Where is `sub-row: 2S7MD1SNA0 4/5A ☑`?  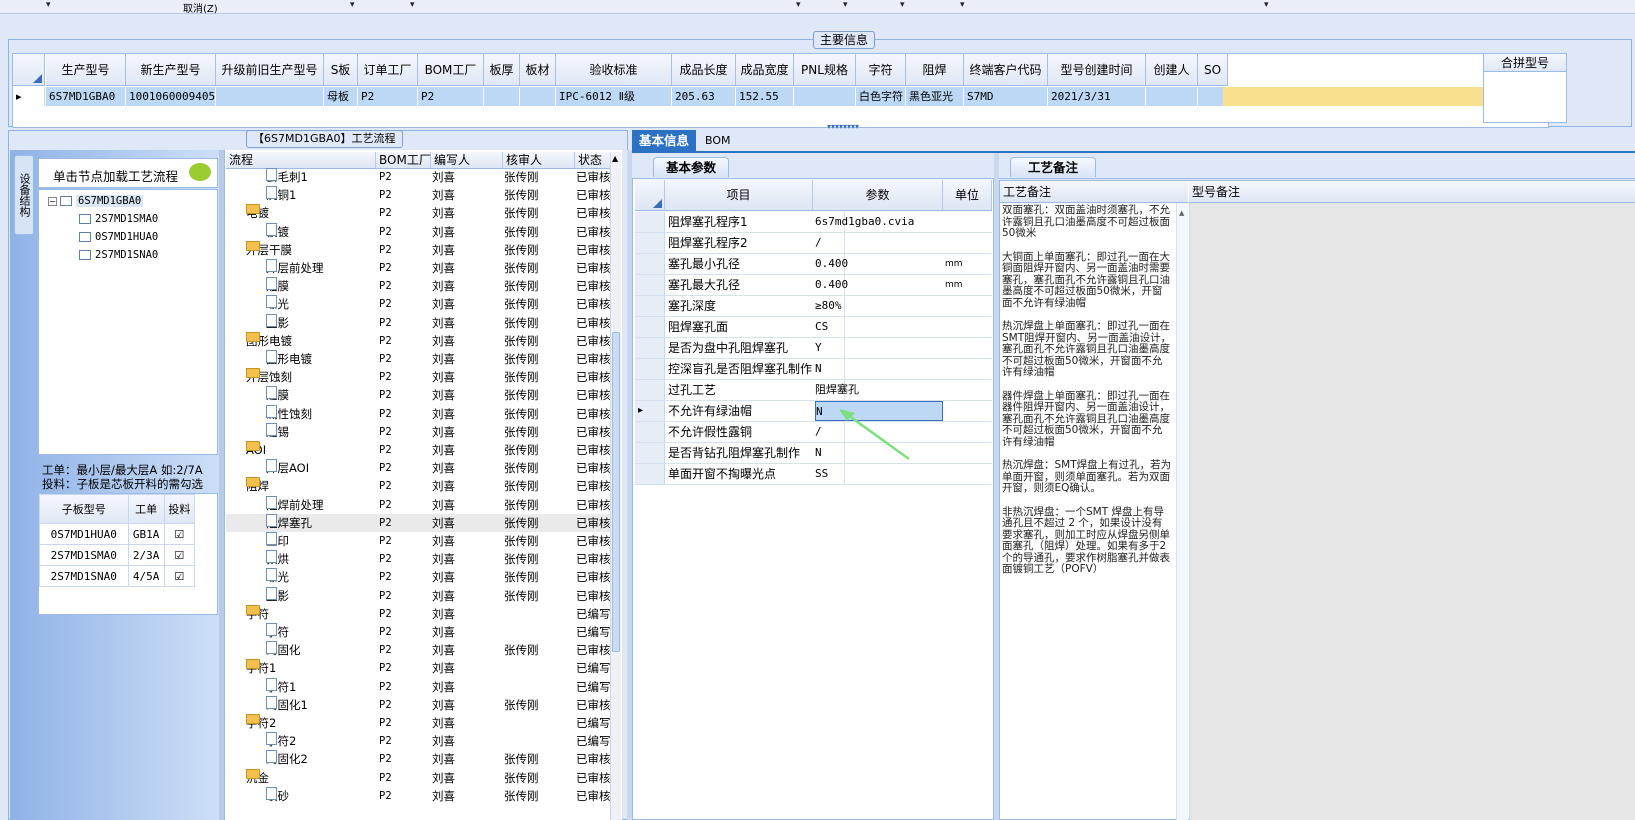
sub-row: 2S7MD1SNA0 4/5A ☑ is located at coordinates (117, 576).